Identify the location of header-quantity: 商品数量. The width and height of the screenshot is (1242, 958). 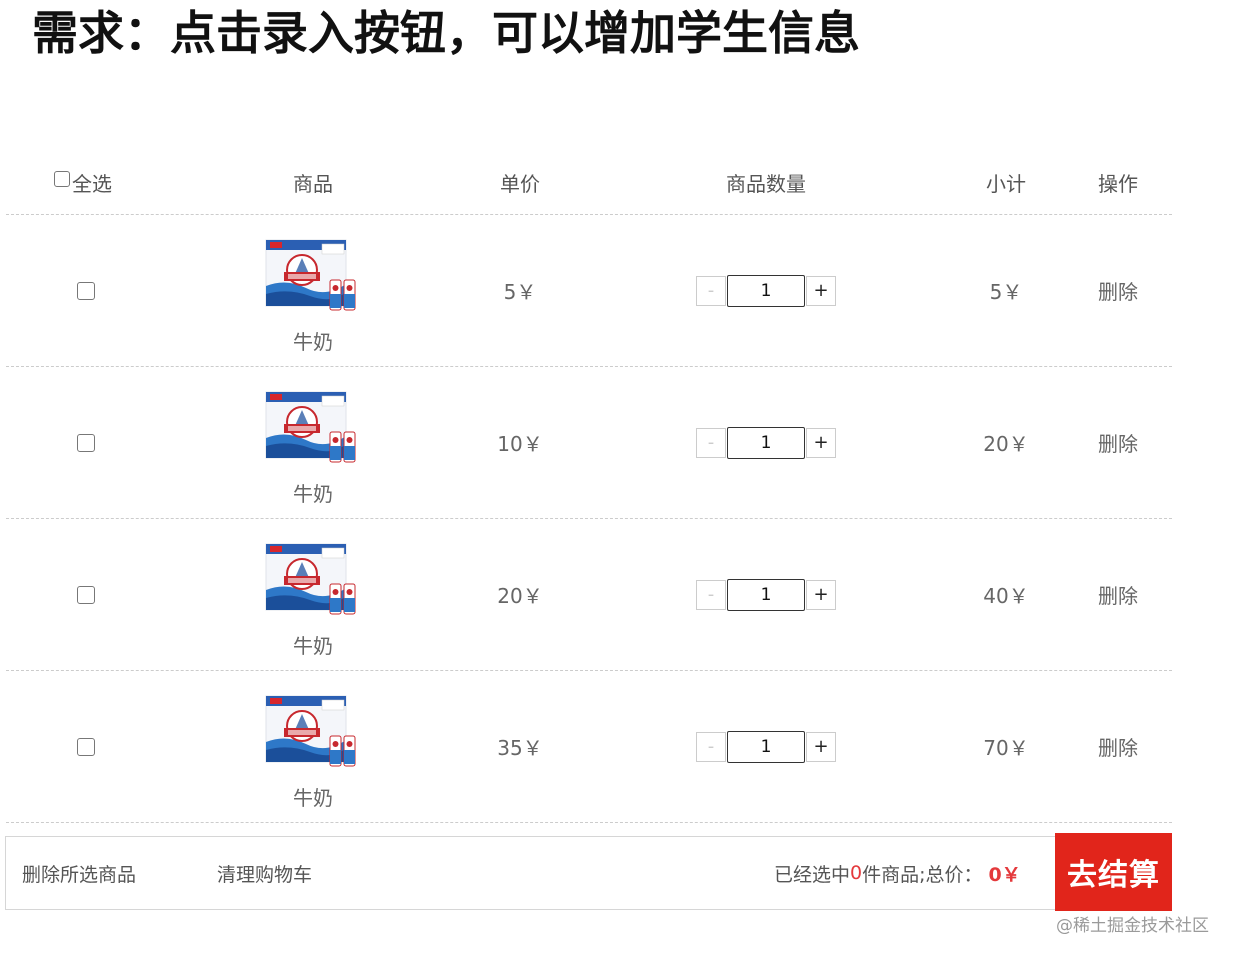
(766, 183).